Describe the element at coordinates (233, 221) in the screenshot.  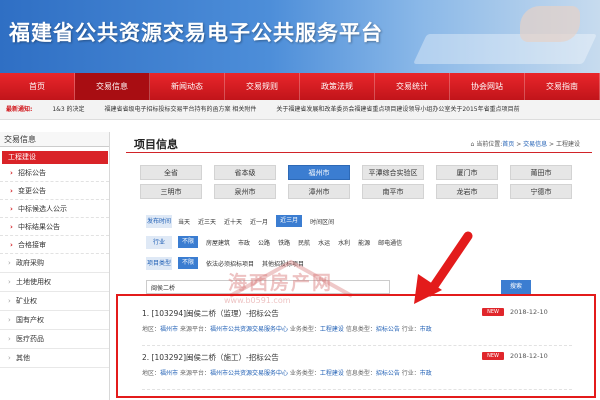
I see `filter-option: 近十天` at that location.